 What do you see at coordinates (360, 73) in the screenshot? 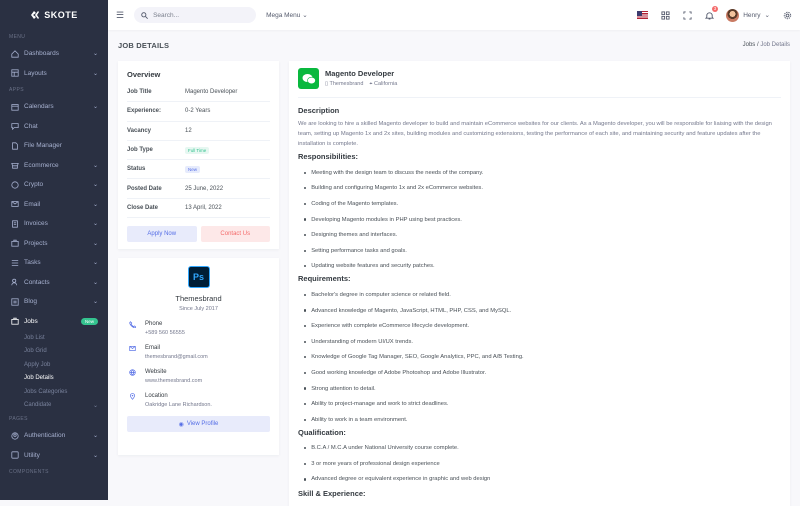
I see `job-title: Magento Developer` at bounding box center [360, 73].